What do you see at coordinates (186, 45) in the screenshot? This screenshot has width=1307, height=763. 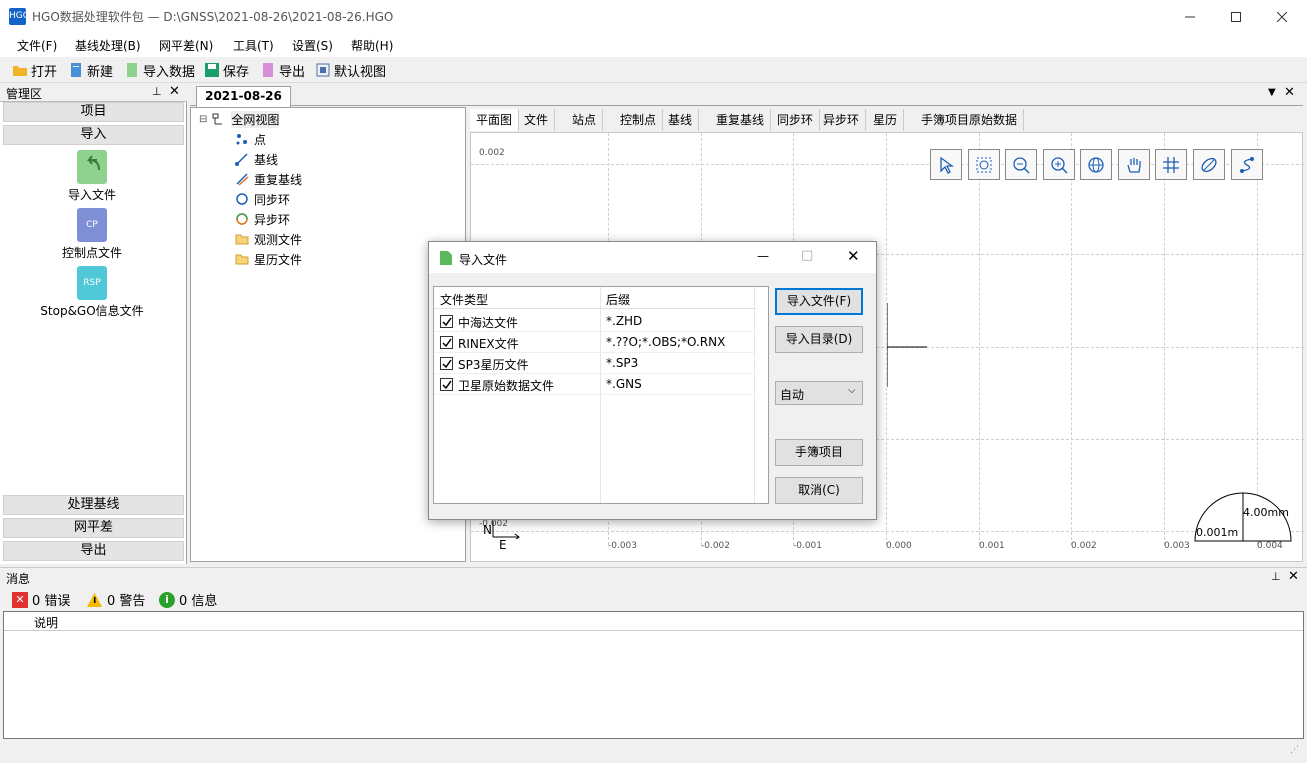 I see `menu-adjustment: 网平差(N)` at bounding box center [186, 45].